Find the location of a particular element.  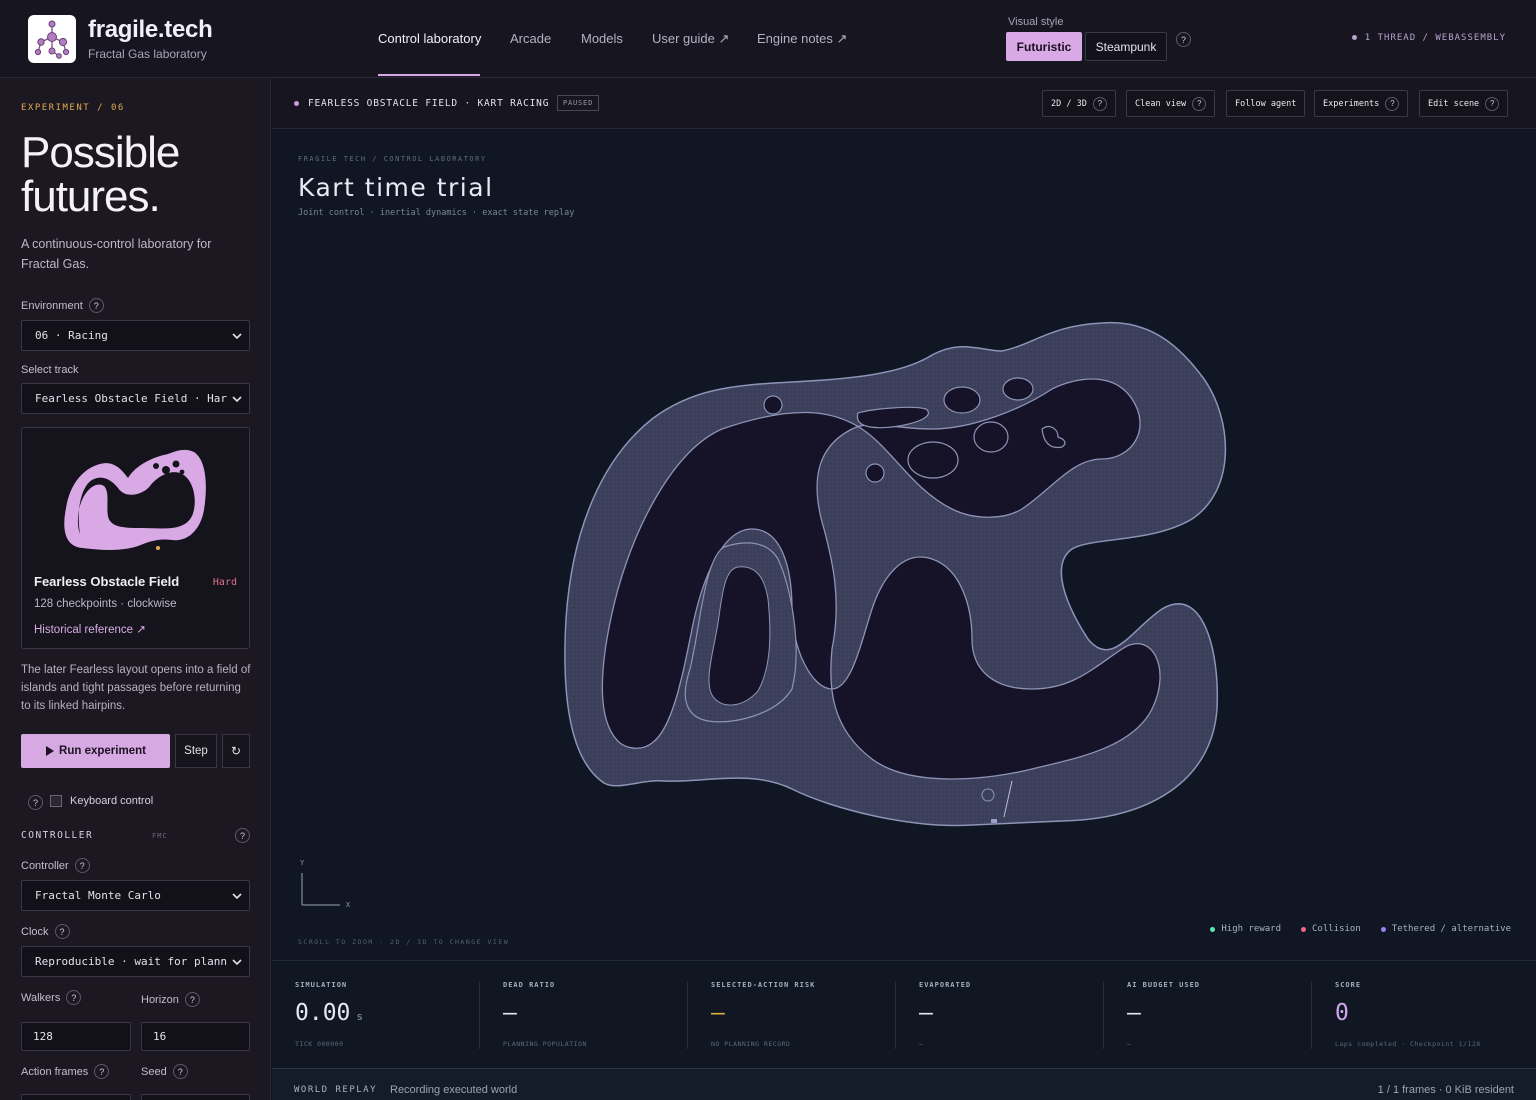

environment-label: Environment? is located at coordinates (62, 305).